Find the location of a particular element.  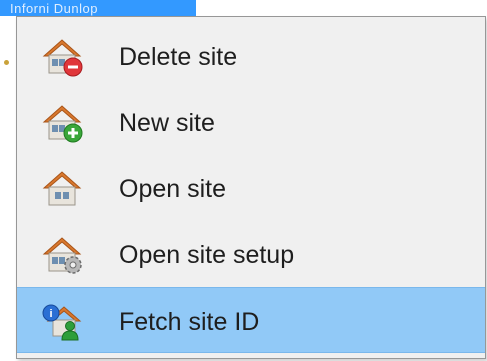

house-add-icon is located at coordinates (62, 122).